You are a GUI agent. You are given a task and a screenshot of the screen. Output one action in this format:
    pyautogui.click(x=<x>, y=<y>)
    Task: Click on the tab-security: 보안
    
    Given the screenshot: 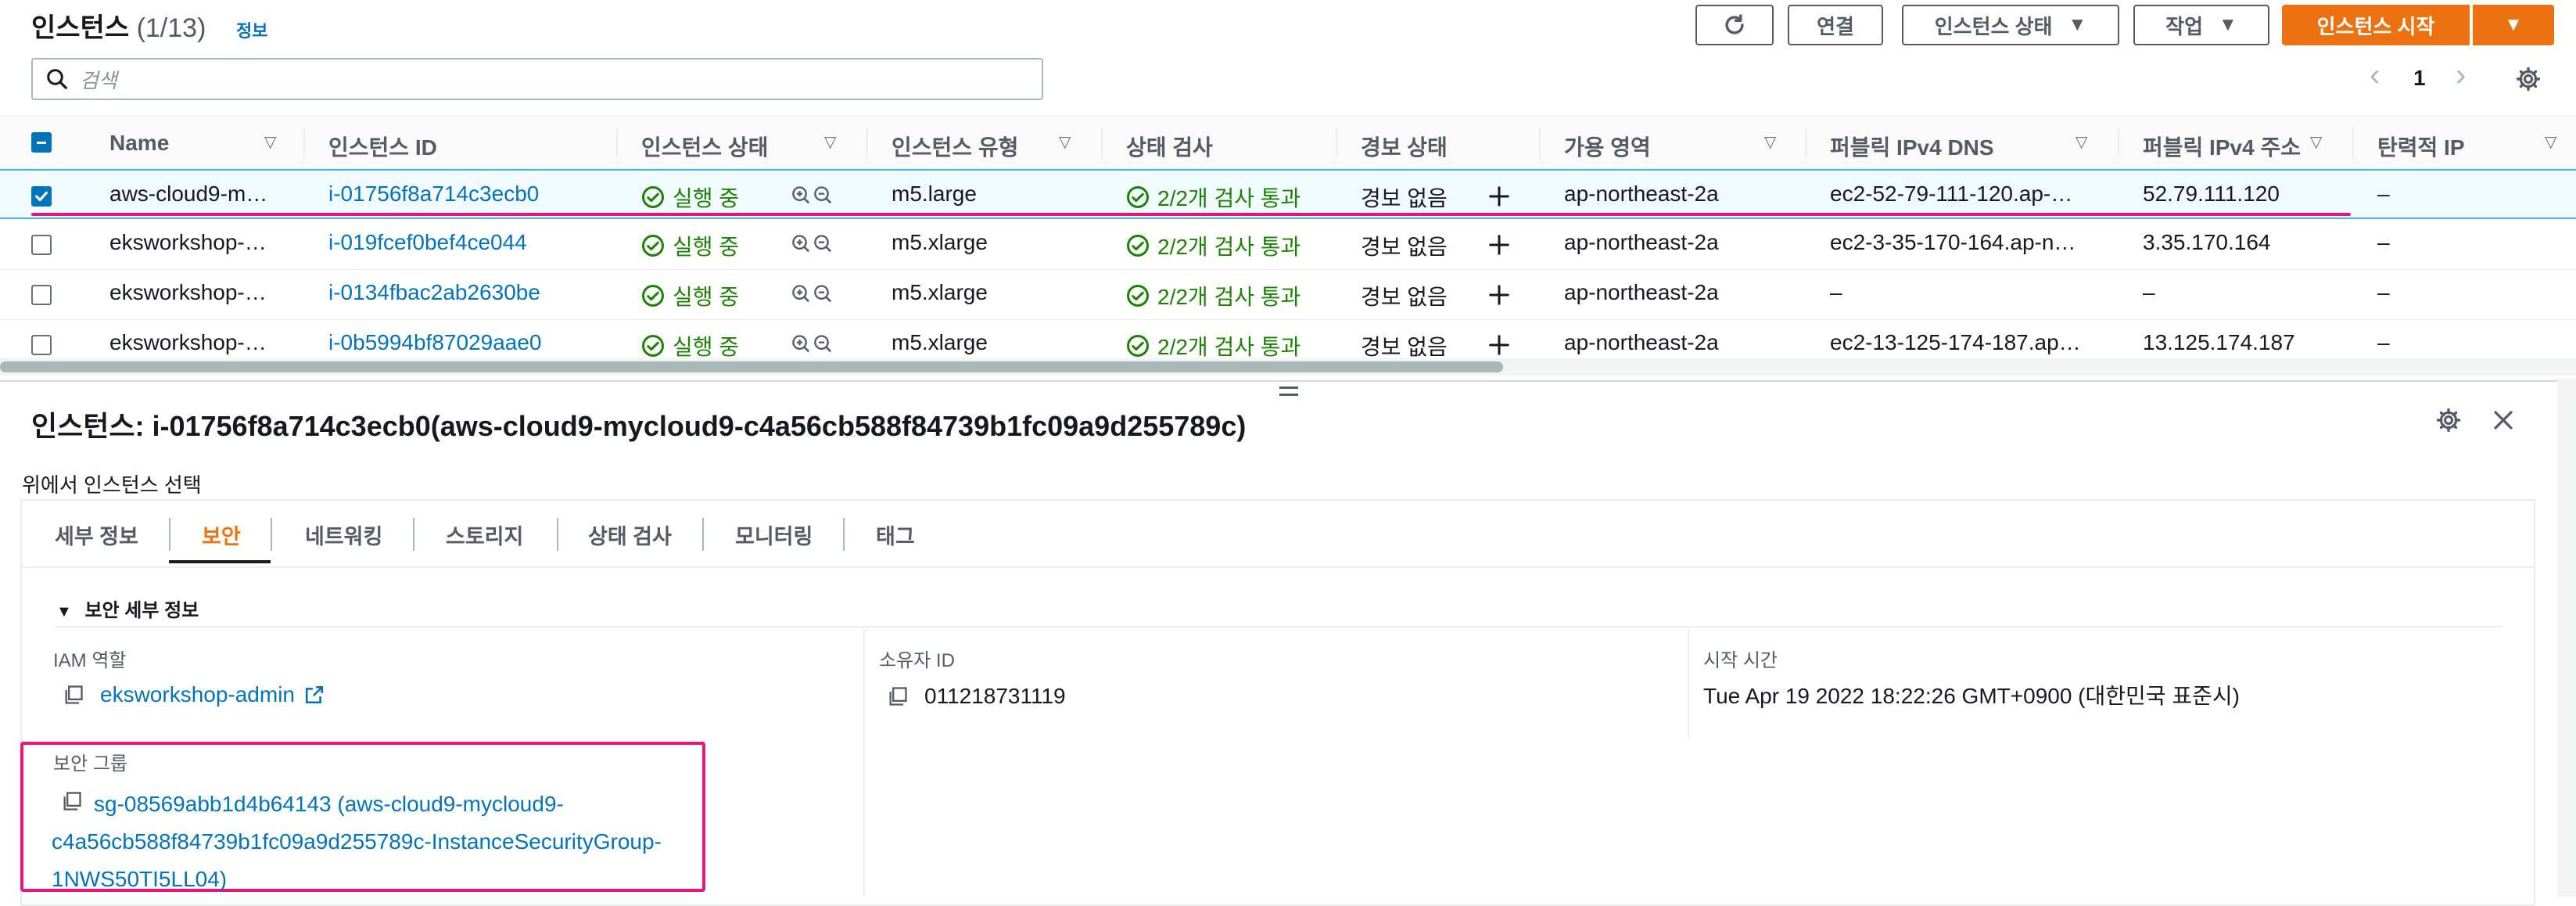 What is the action you would take?
    pyautogui.click(x=221, y=535)
    